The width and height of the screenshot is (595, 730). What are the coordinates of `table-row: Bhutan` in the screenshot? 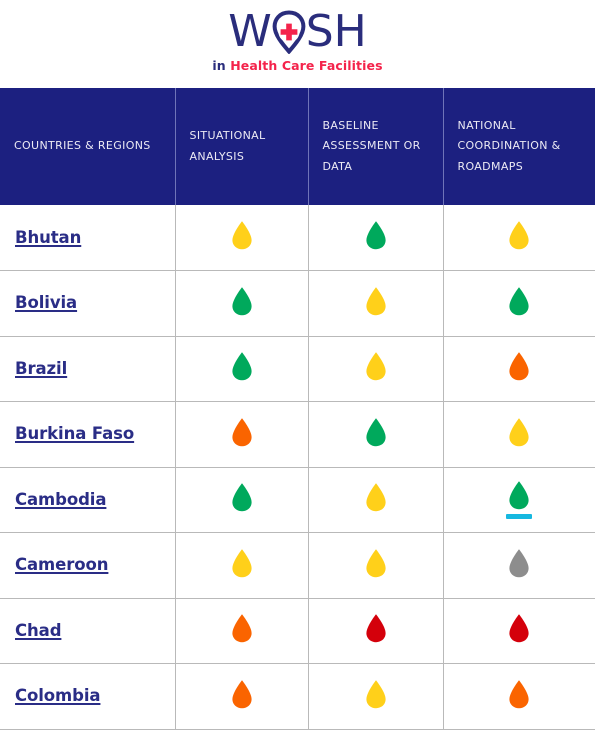 It's located at (297, 238).